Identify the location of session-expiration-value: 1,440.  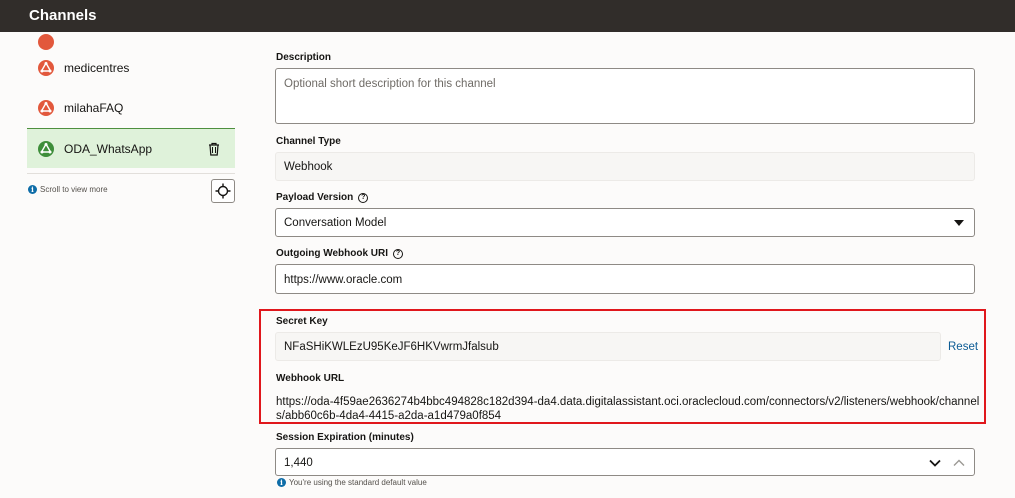
(298, 463).